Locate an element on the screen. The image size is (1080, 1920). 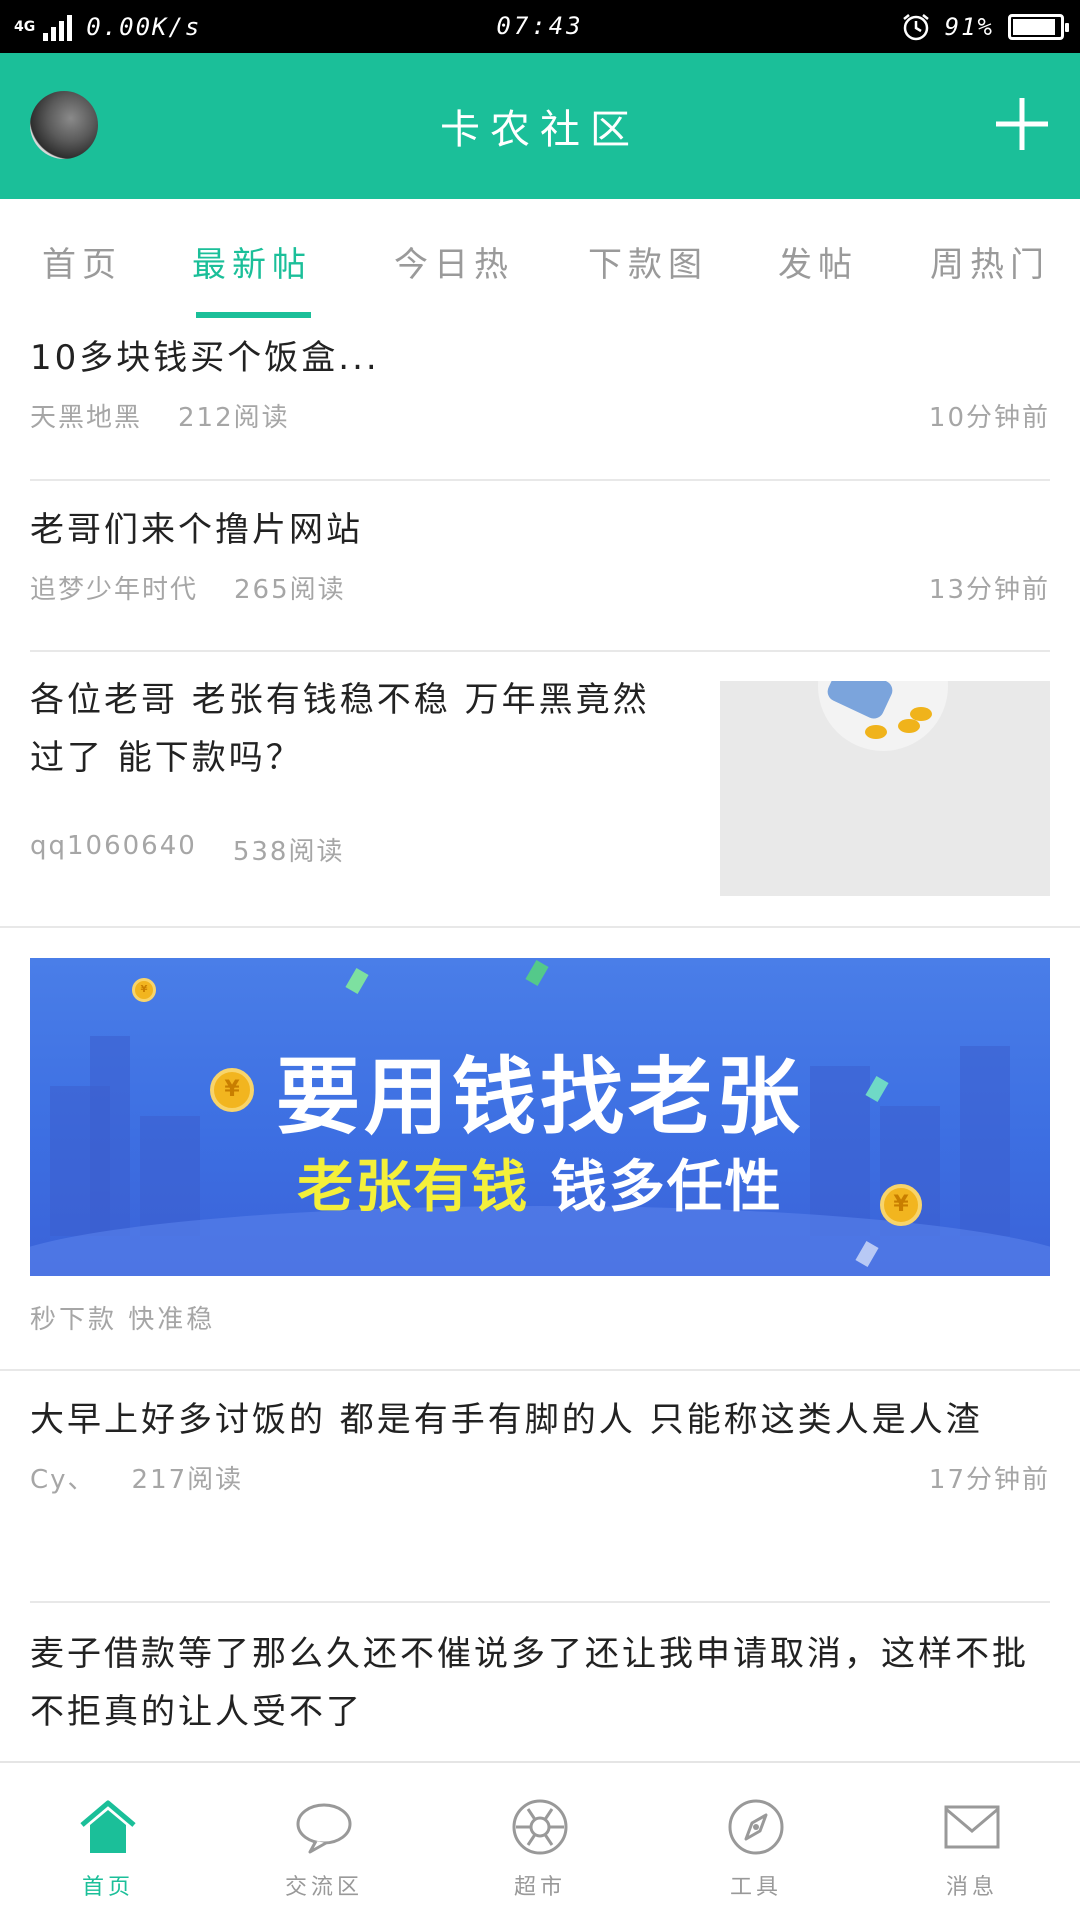
post-thumbnail is located at coordinates (885, 788).